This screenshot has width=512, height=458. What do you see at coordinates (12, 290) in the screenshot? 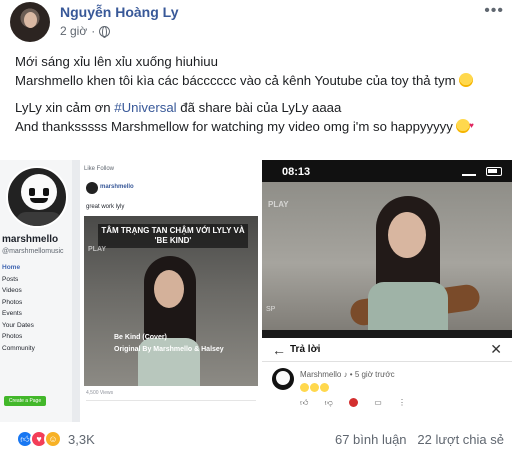
I see `fb-menu-item: Videos` at bounding box center [12, 290].